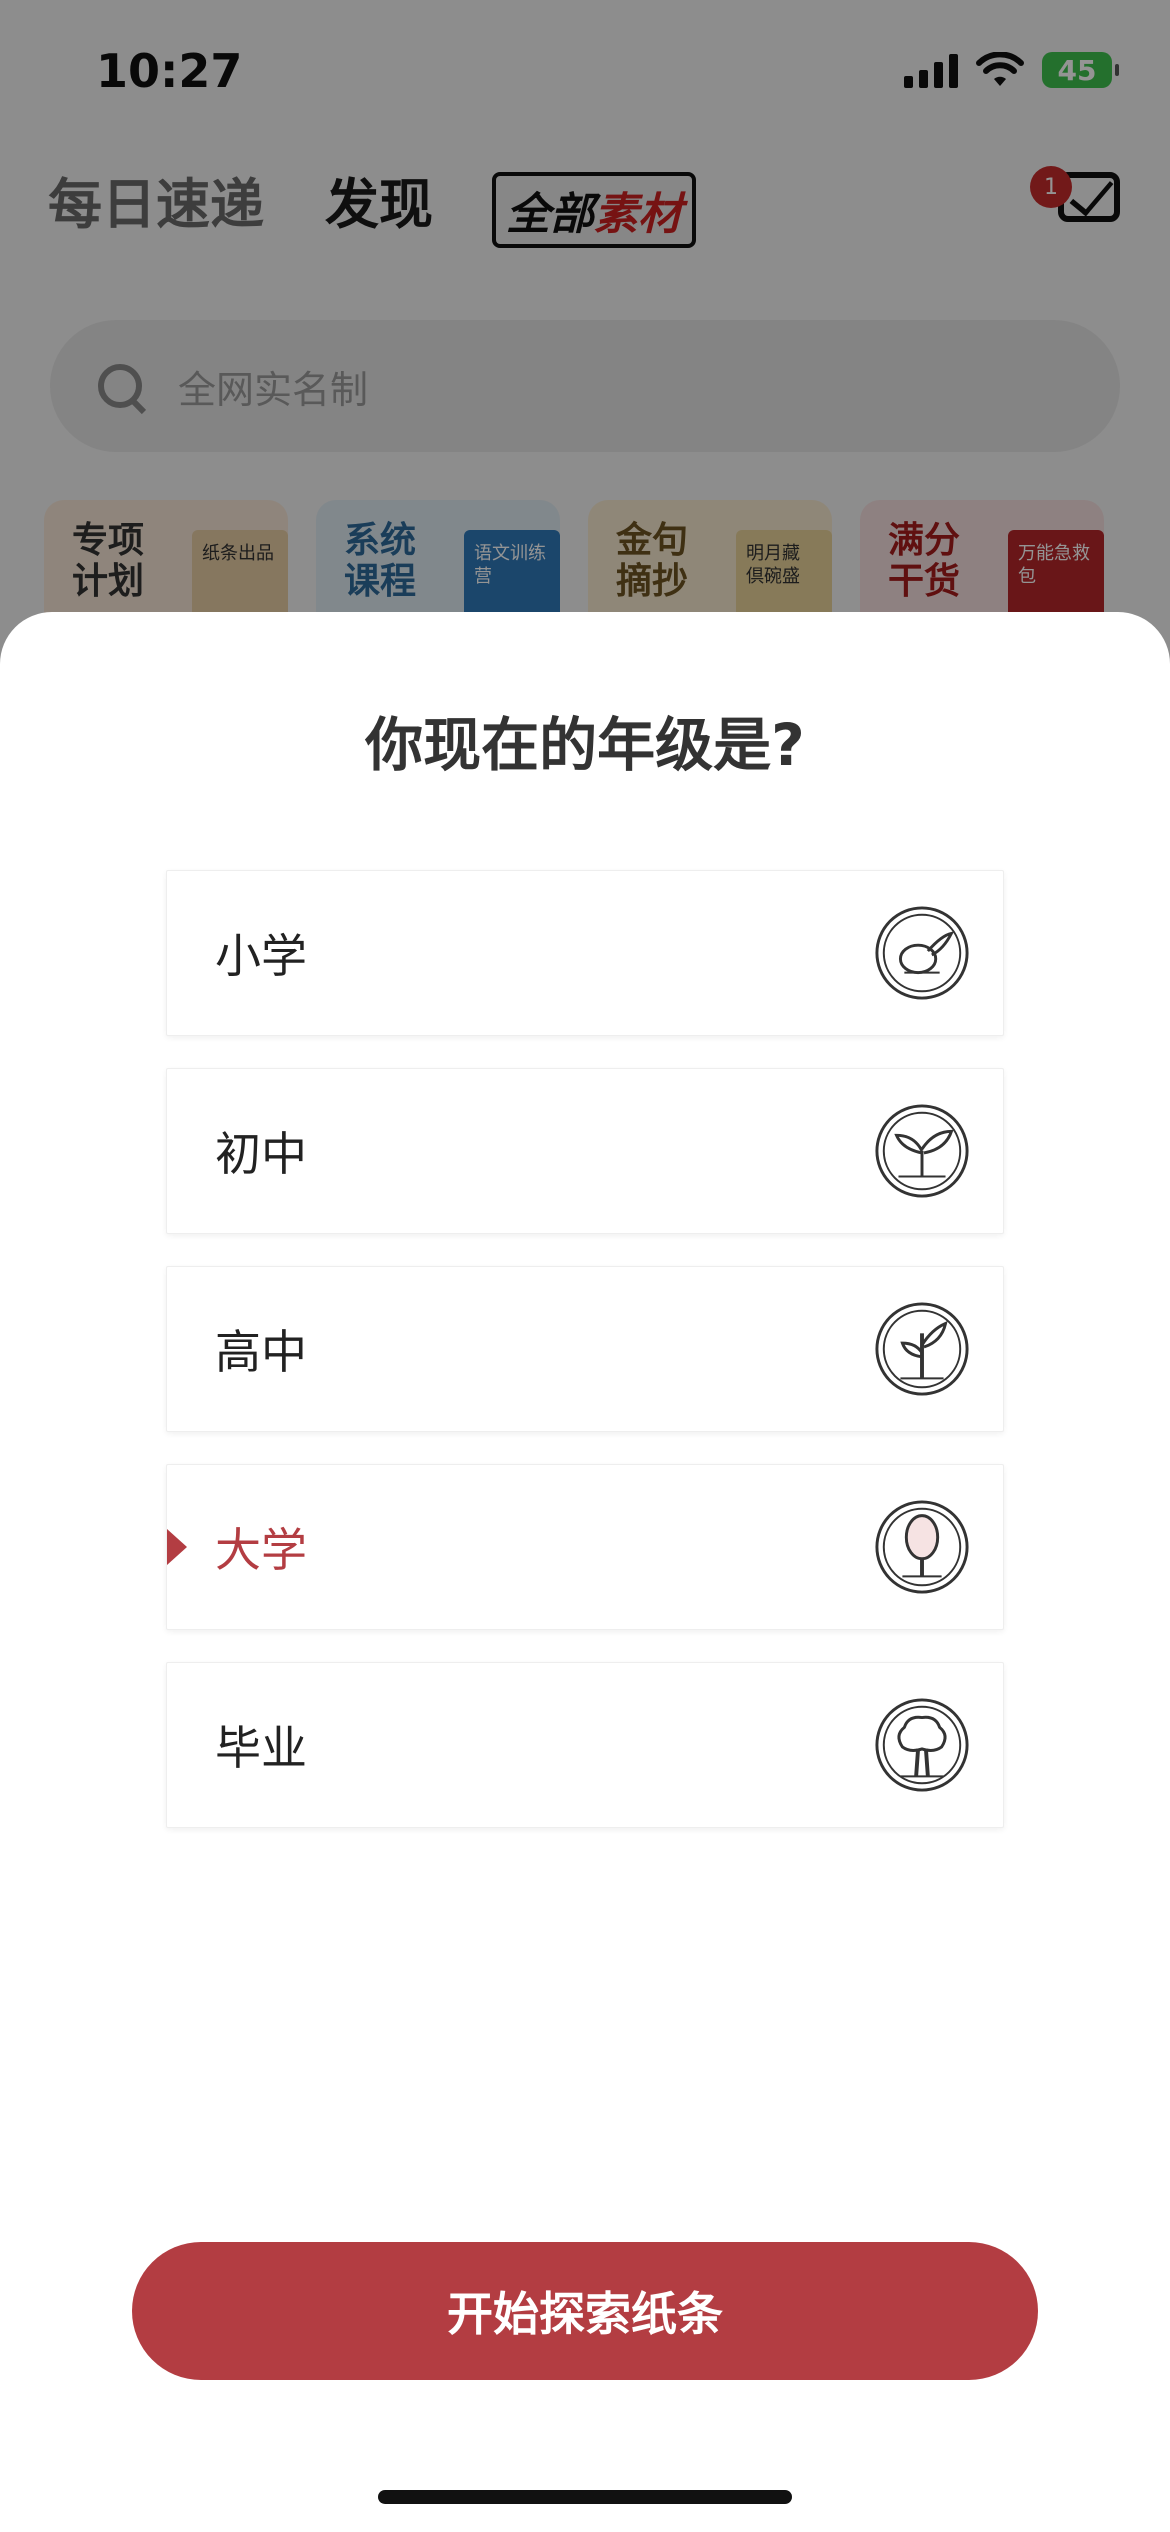 The width and height of the screenshot is (1170, 2532). I want to click on grade-option-primary: 小学, so click(585, 953).